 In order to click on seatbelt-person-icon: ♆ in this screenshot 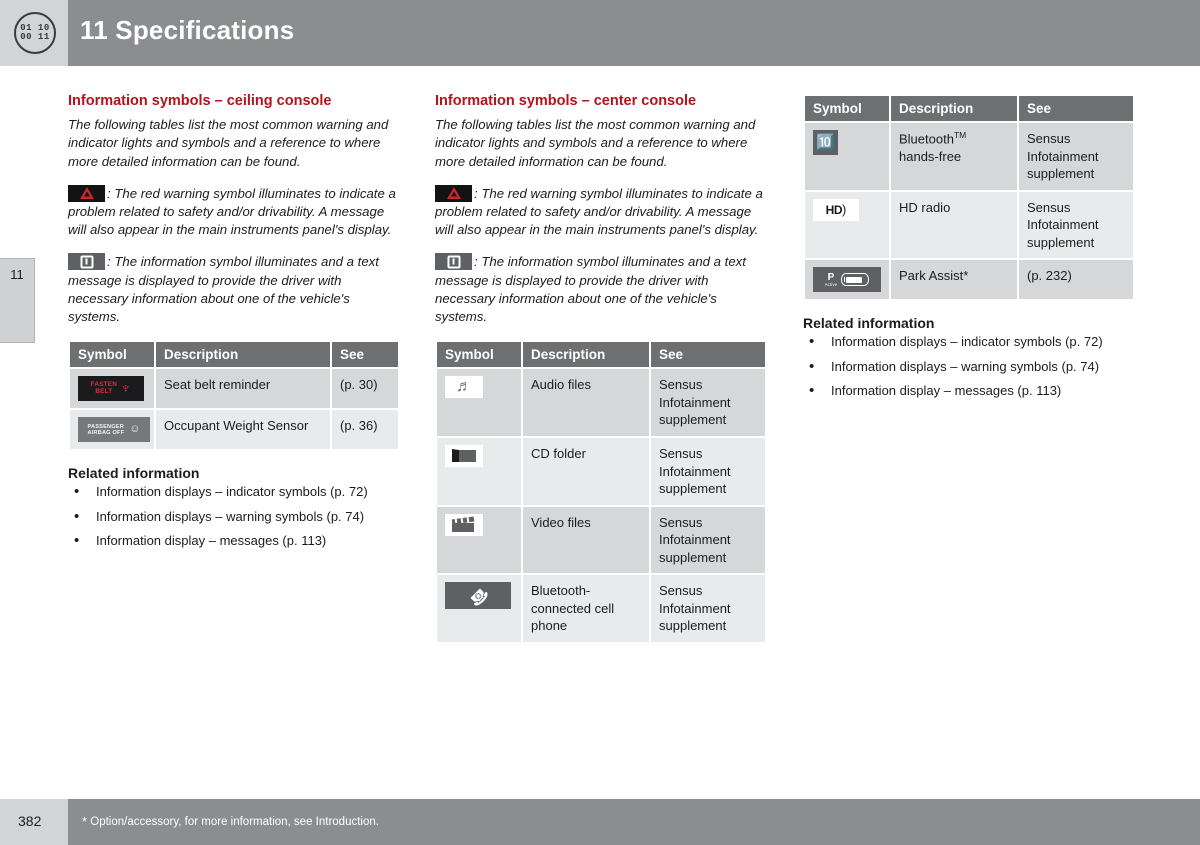, I will do `click(126, 389)`.